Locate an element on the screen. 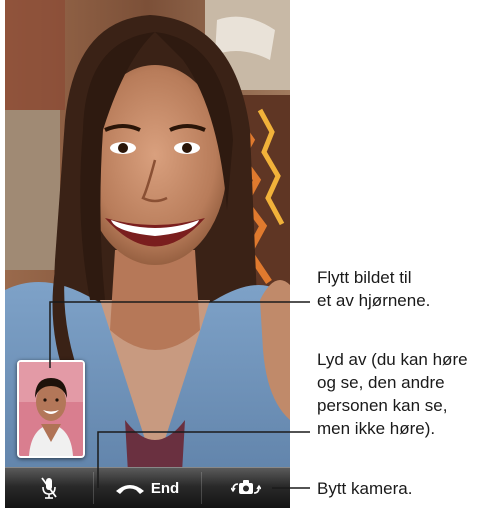 The height and width of the screenshot is (508, 497). callout-switch-camera: Bytt kamera. is located at coordinates (365, 488).